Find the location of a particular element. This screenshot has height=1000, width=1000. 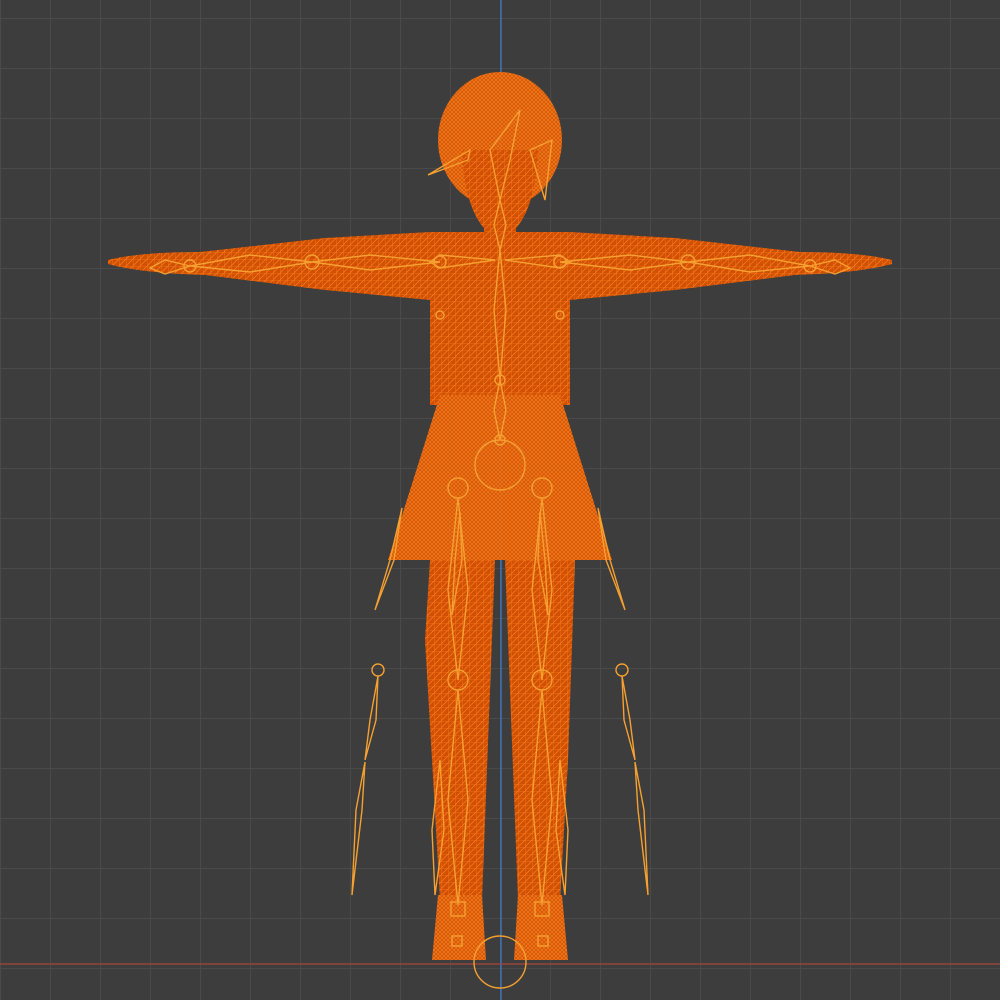

mesh-right-boot is located at coordinates (541, 927).